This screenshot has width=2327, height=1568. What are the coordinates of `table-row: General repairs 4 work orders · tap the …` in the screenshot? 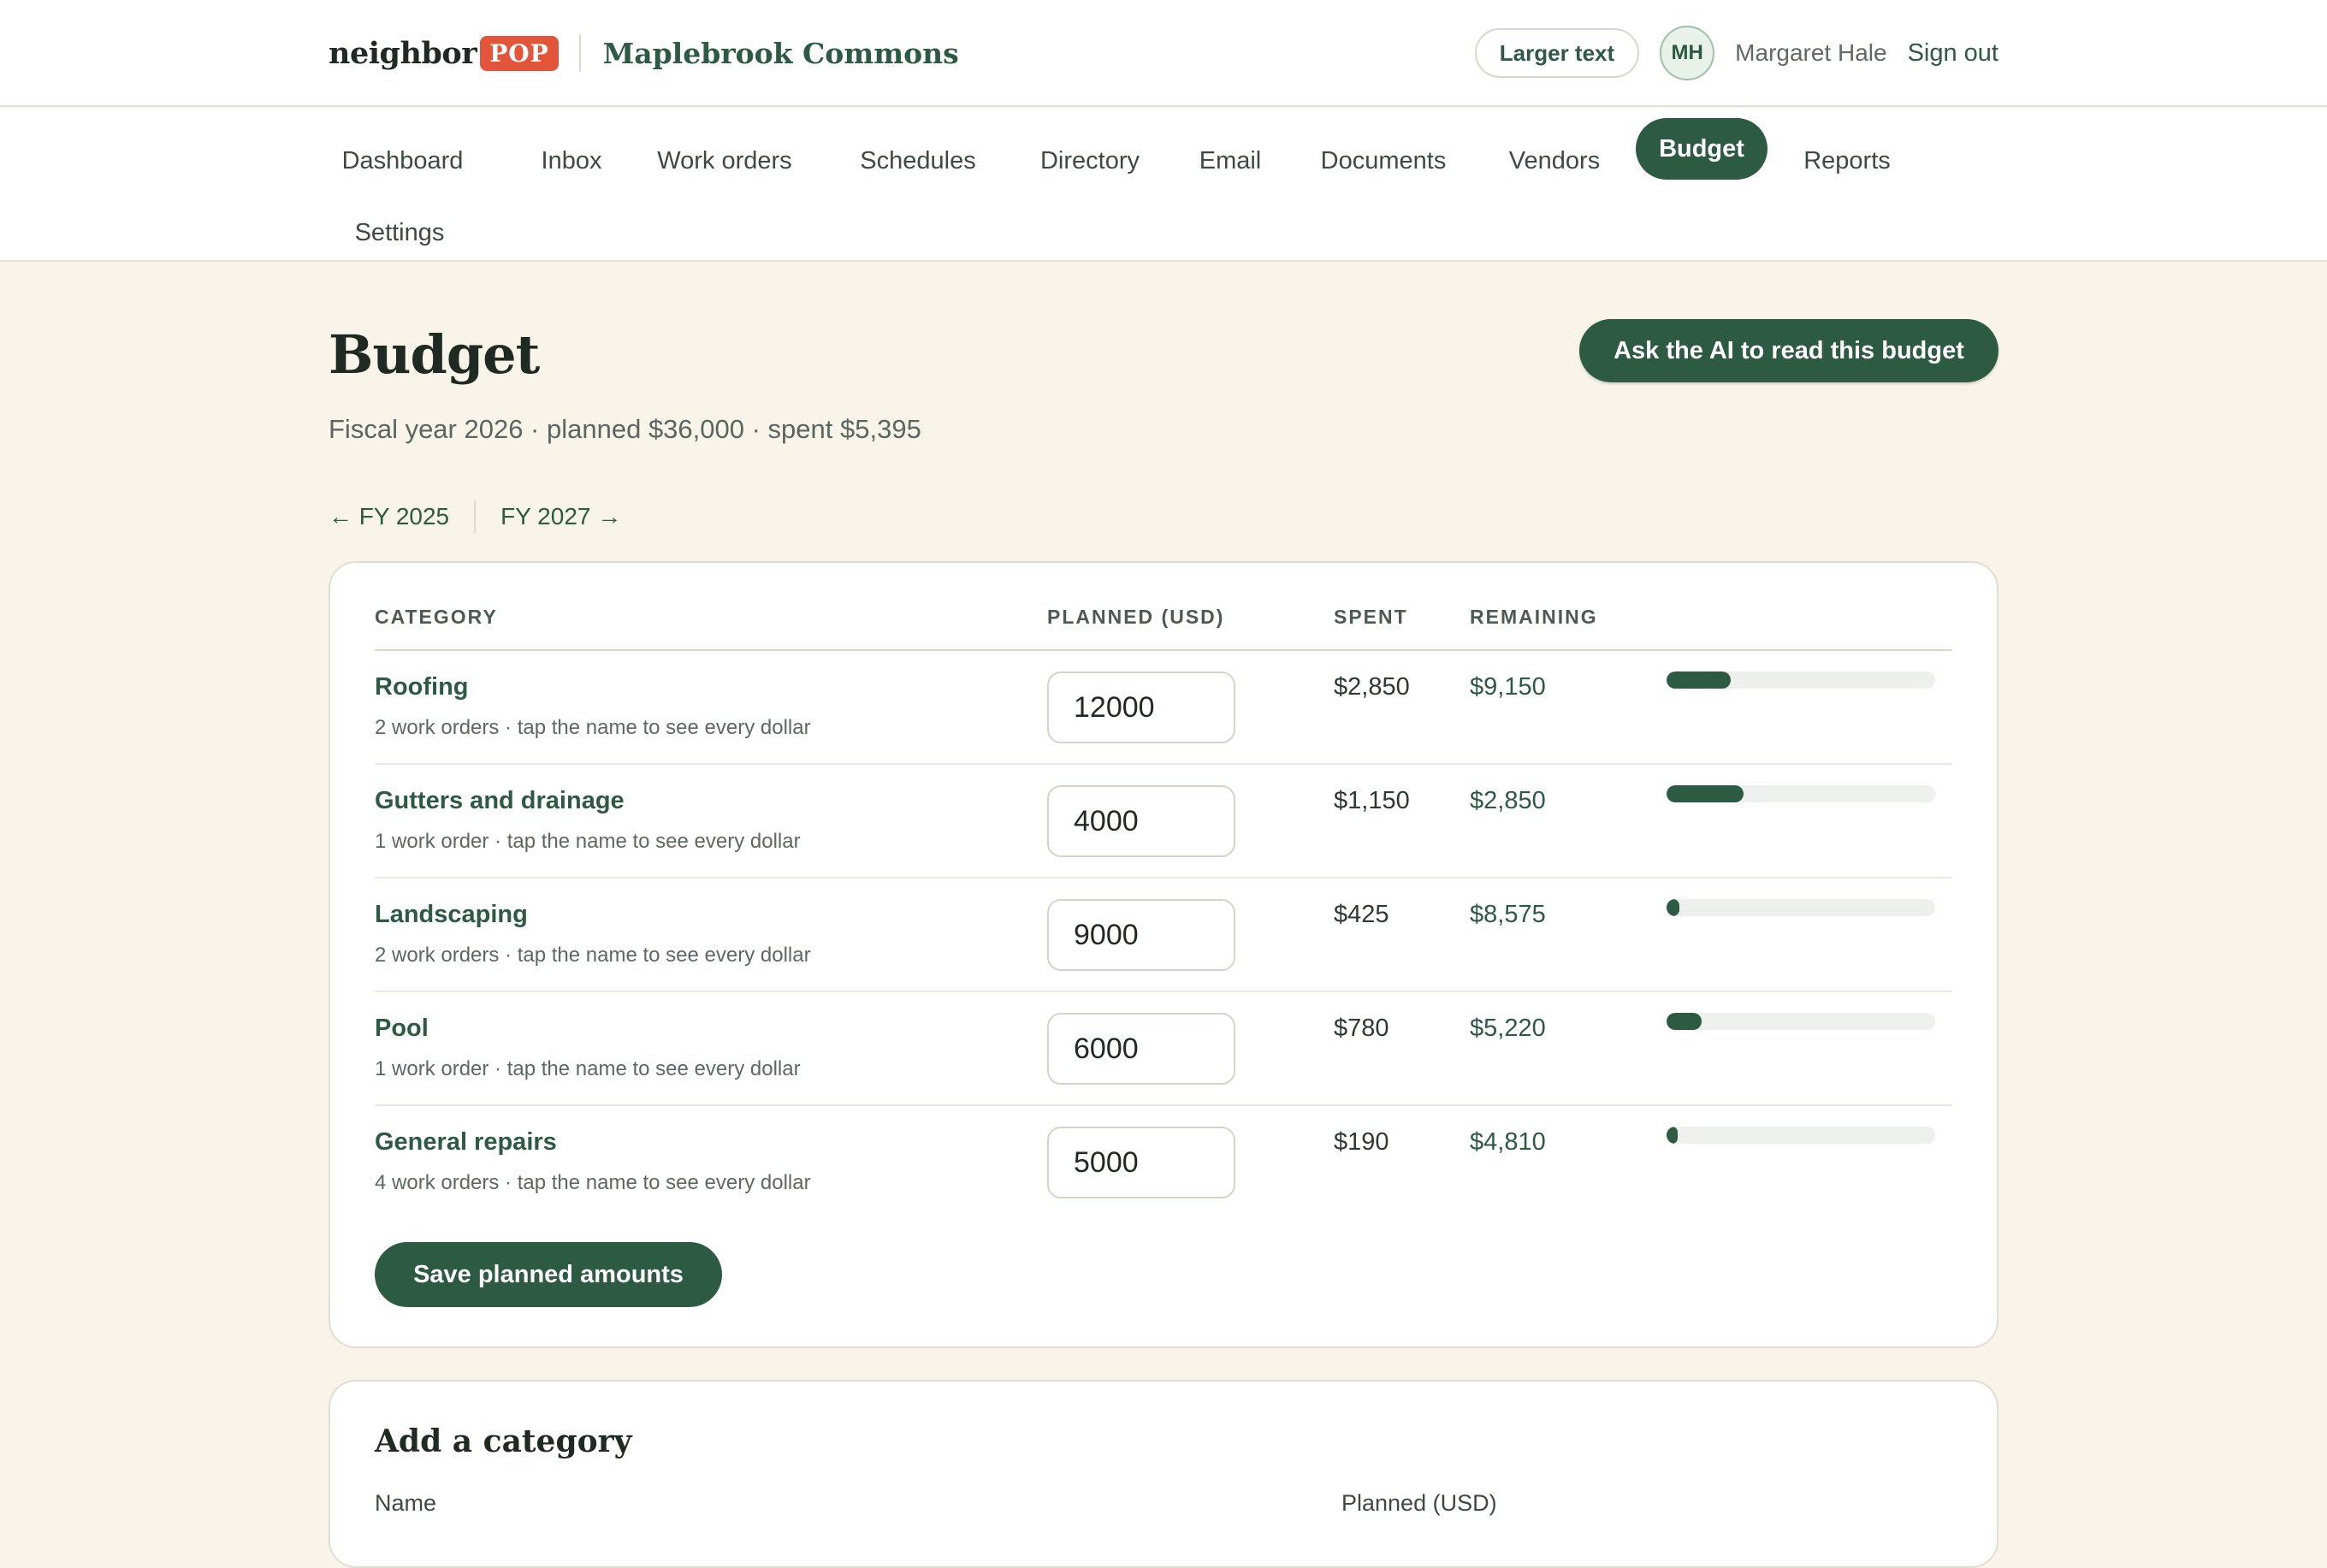 It's located at (1163, 1163).